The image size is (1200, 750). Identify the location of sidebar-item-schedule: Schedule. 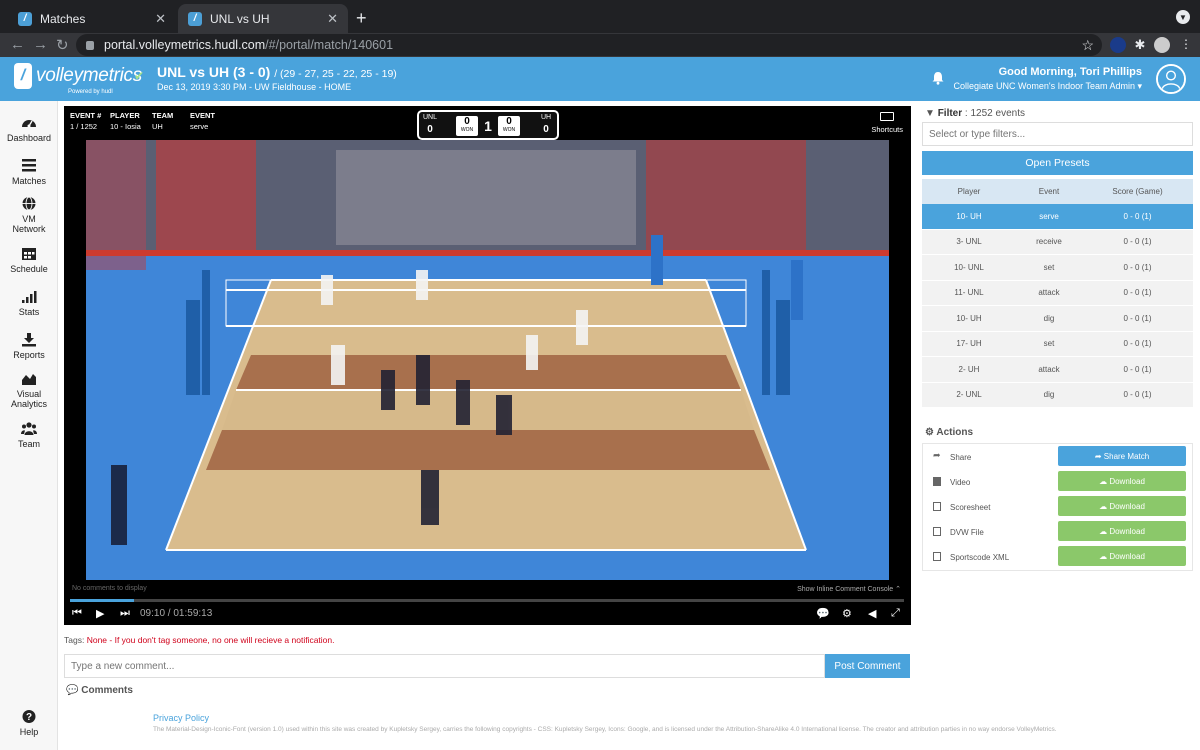
(29, 260).